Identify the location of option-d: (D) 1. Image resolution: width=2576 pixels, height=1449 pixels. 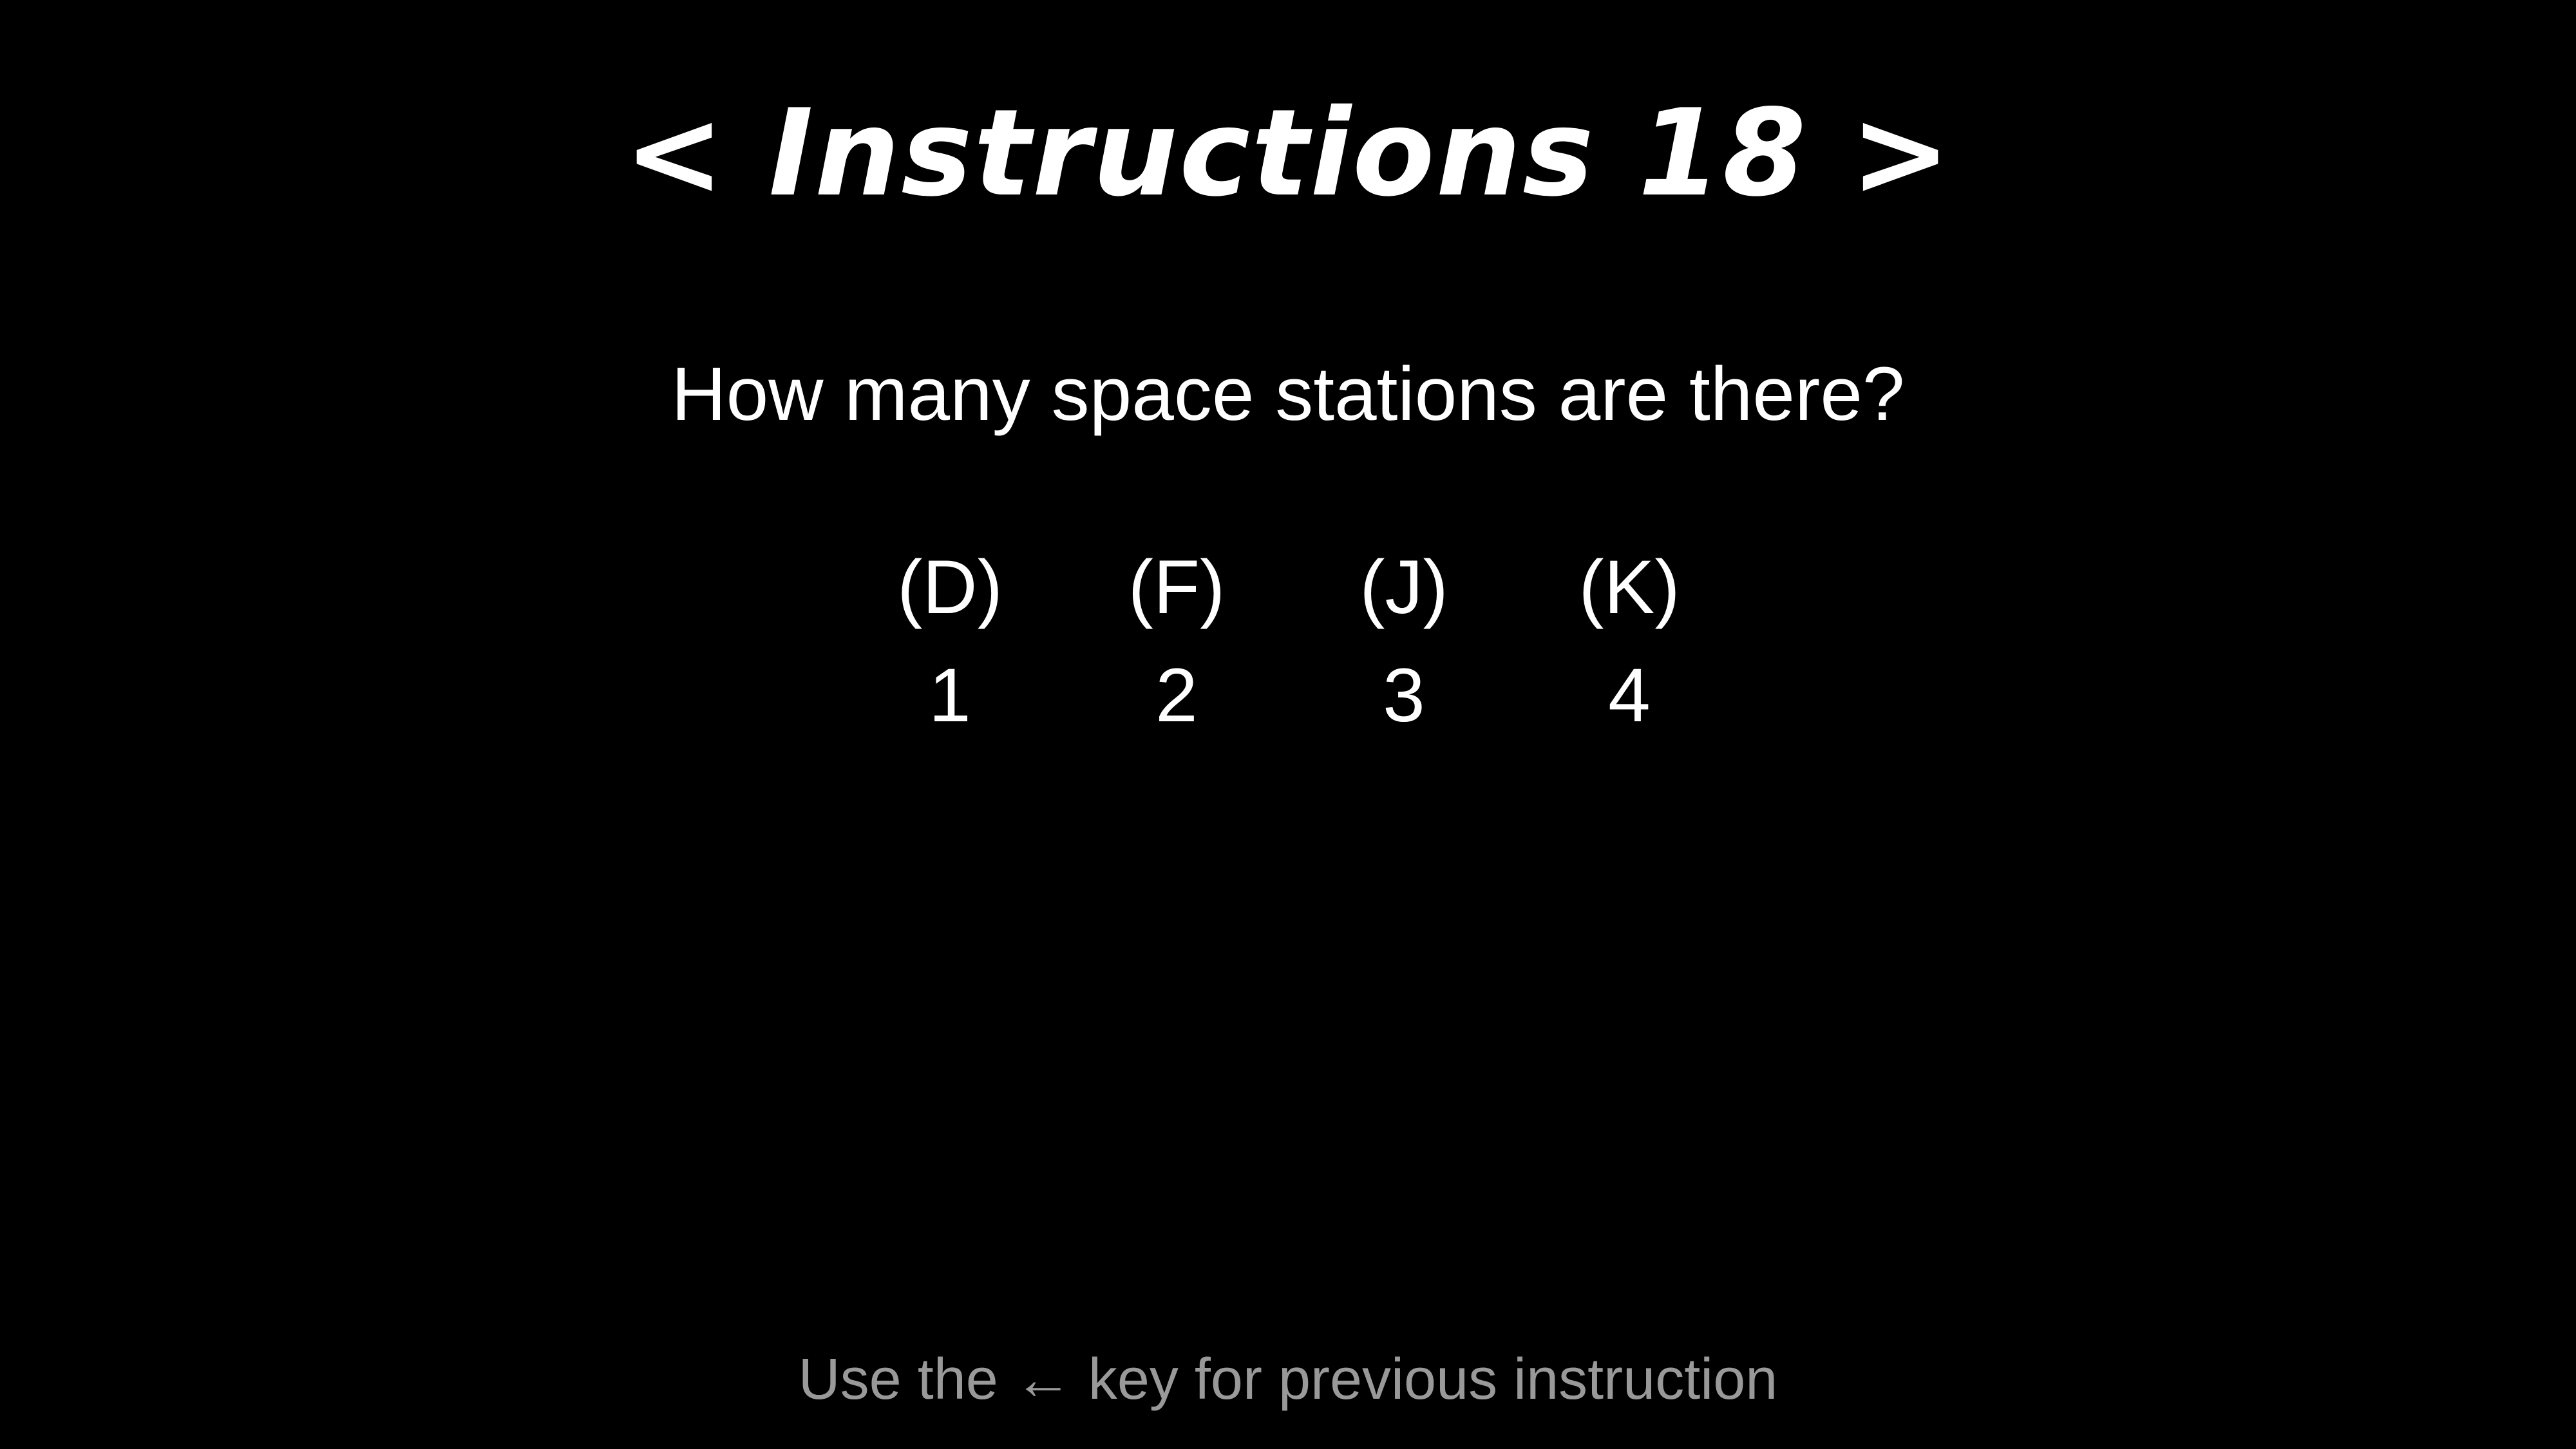
(949, 644).